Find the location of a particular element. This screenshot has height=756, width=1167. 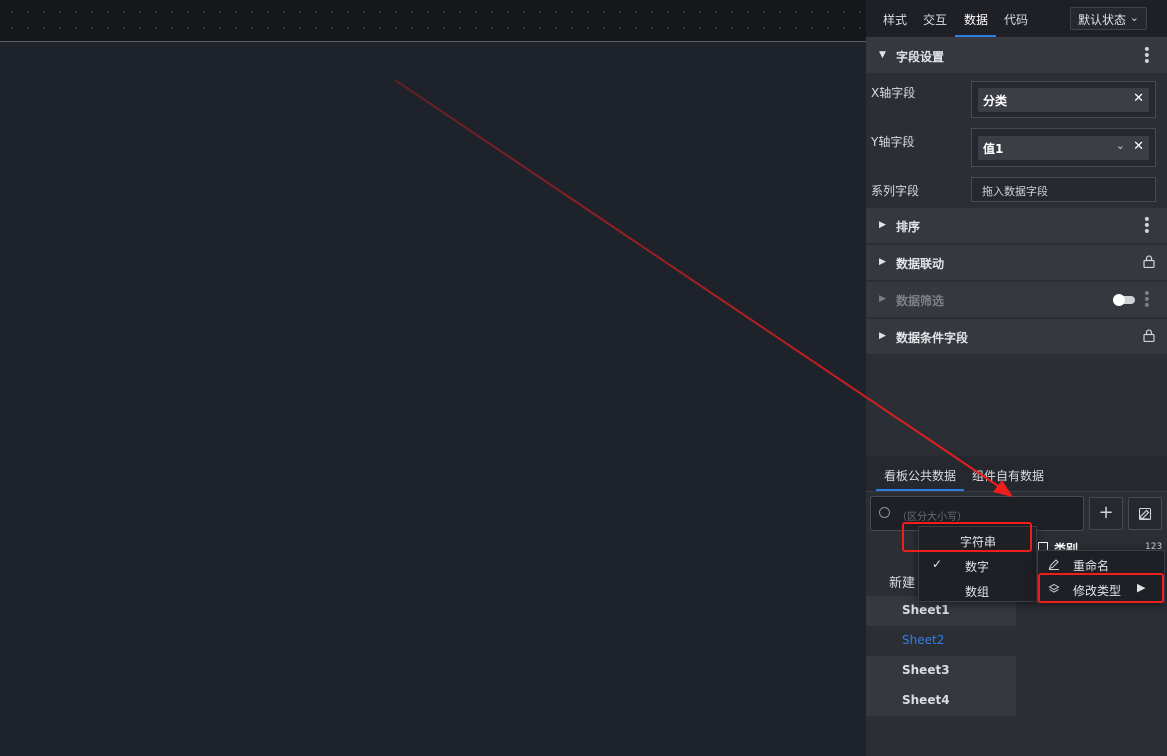

menu-item-label: 重命名 is located at coordinates (1091, 566).